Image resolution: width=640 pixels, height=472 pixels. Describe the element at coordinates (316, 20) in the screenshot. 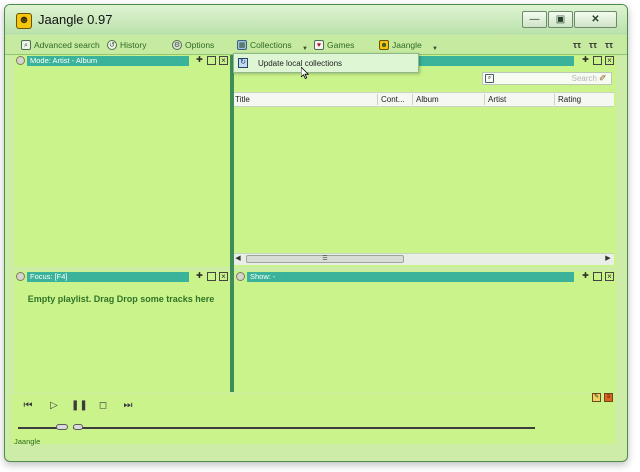

I see `title-bar: ☻ Jaangle 0.97 — ▣ ✕` at that location.